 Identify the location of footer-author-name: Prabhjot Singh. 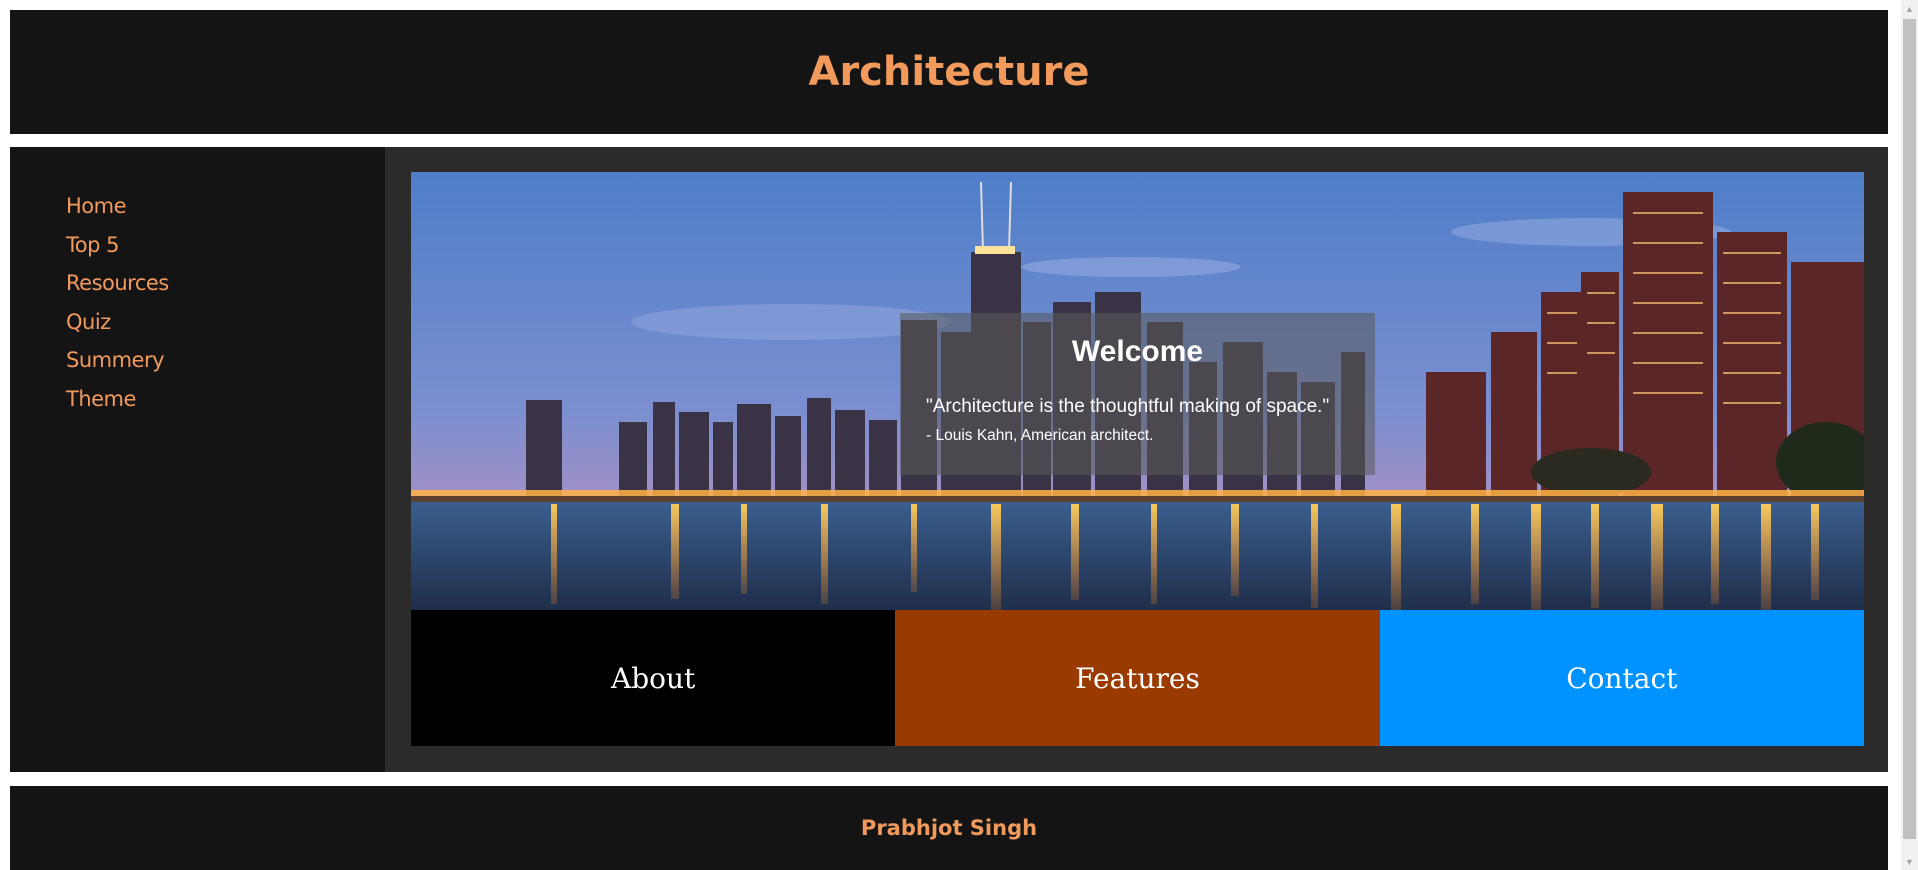
(949, 828).